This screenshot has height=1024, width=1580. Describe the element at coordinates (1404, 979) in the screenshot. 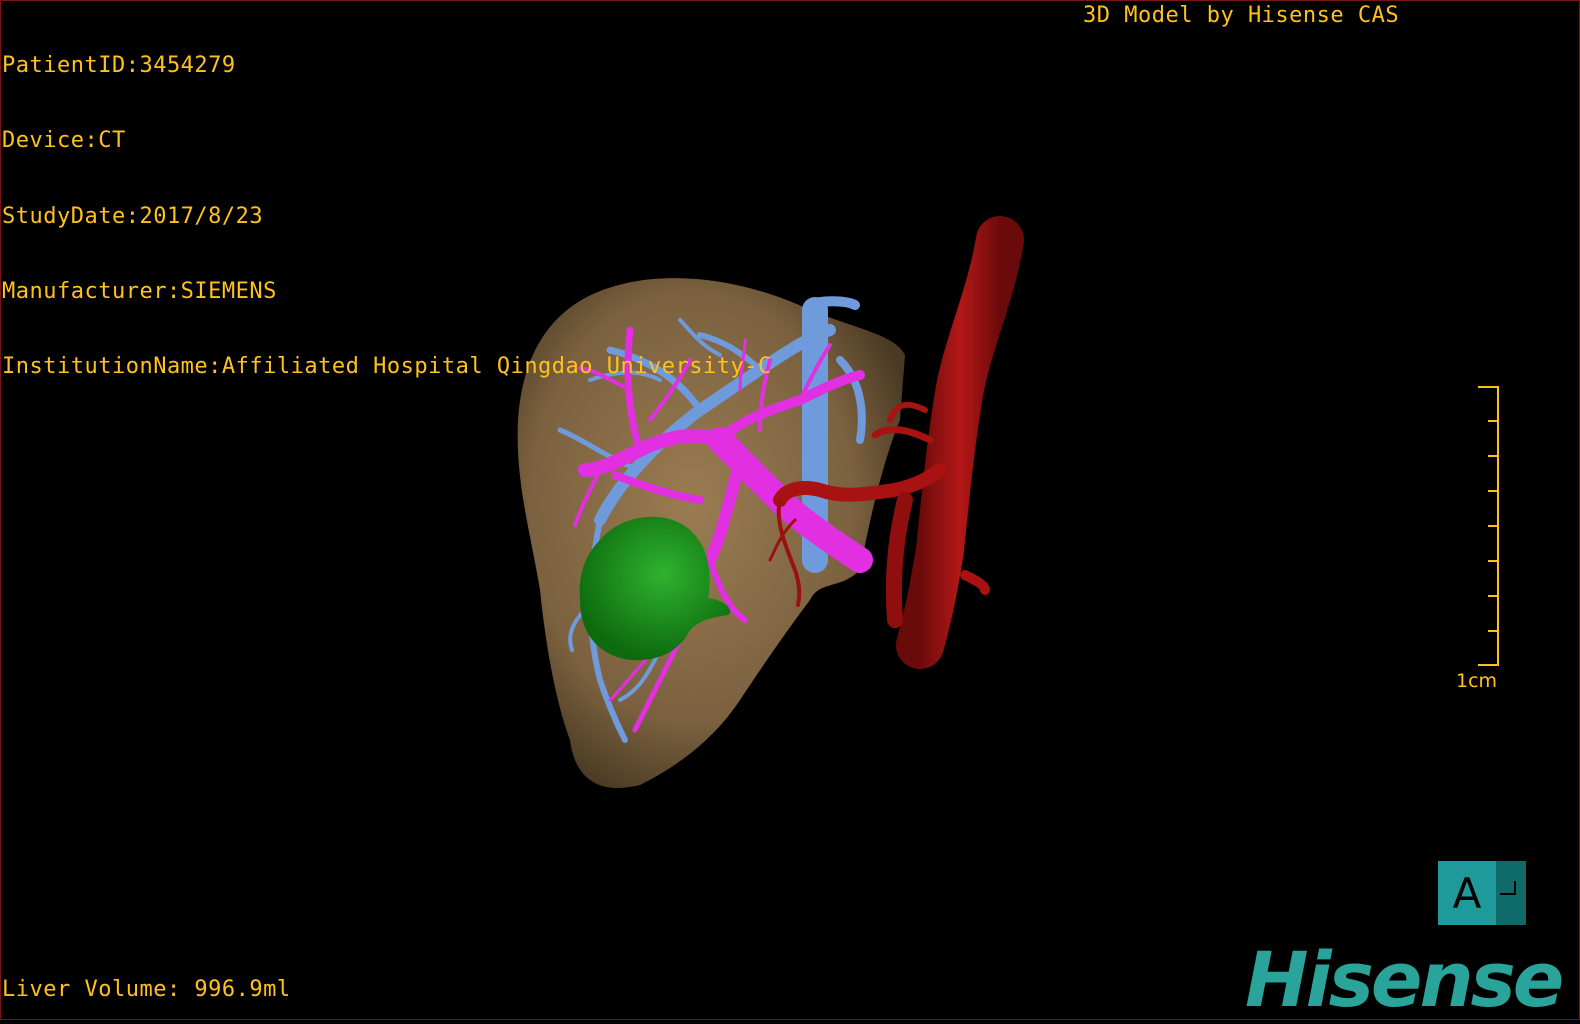

I see `hisense-logo: Hisense` at that location.